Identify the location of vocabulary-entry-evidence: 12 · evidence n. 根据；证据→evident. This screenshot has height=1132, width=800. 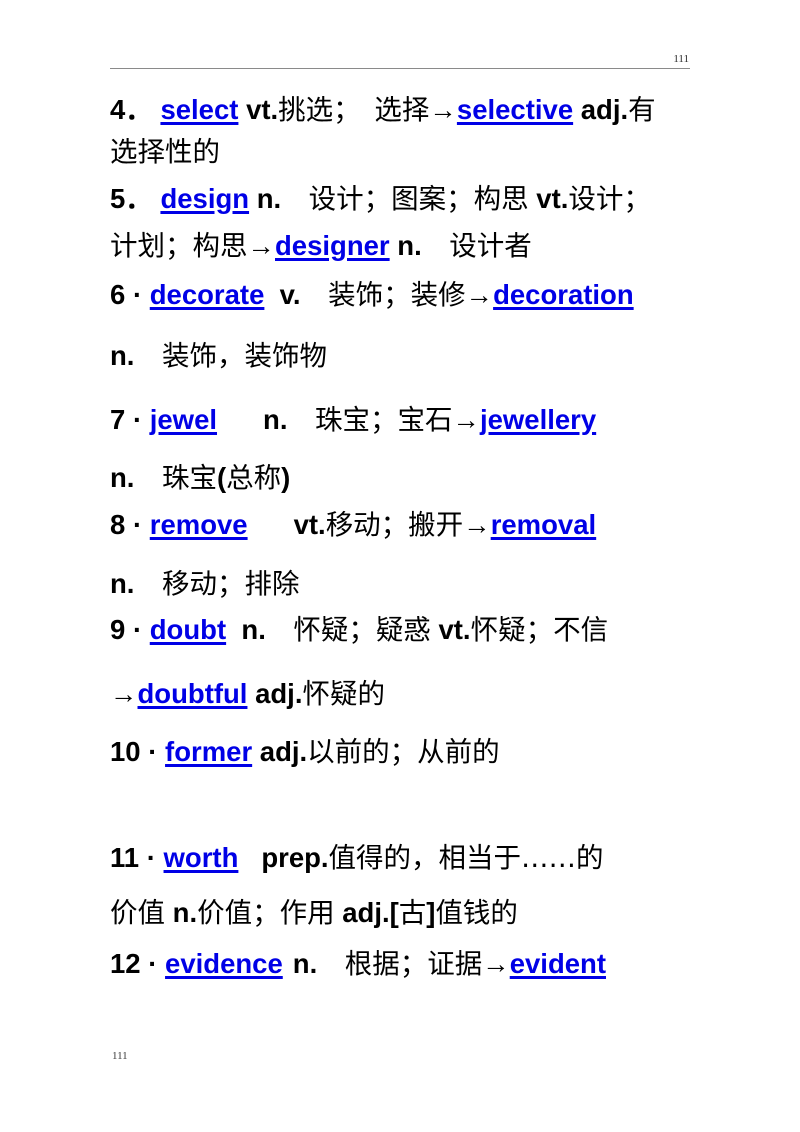
(402, 975).